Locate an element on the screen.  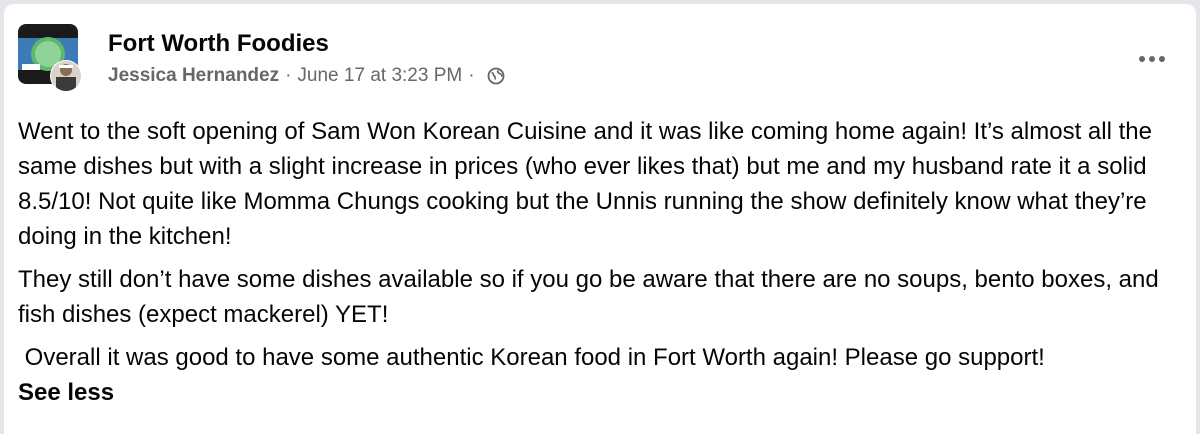
group-avatar-image is located at coordinates (50, 58).